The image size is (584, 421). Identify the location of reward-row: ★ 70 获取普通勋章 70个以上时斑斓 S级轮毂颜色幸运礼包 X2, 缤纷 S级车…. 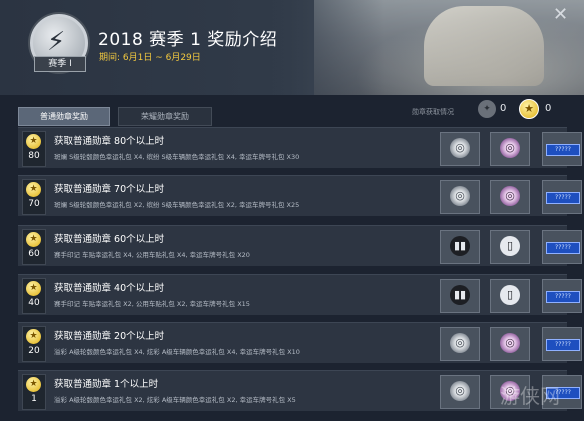
(300, 195).